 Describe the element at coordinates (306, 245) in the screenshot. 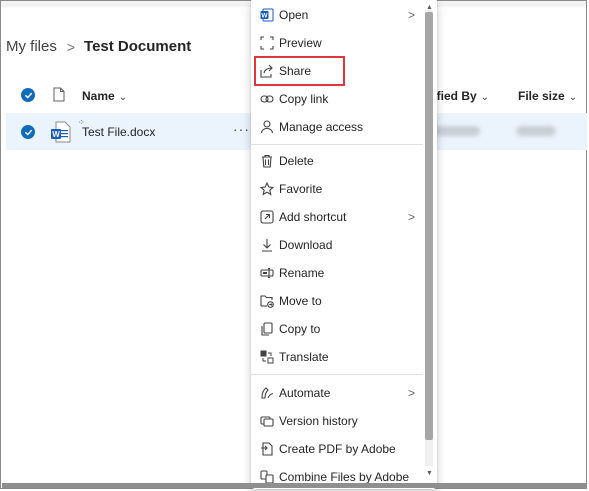

I see `menu-item-label: Download` at that location.